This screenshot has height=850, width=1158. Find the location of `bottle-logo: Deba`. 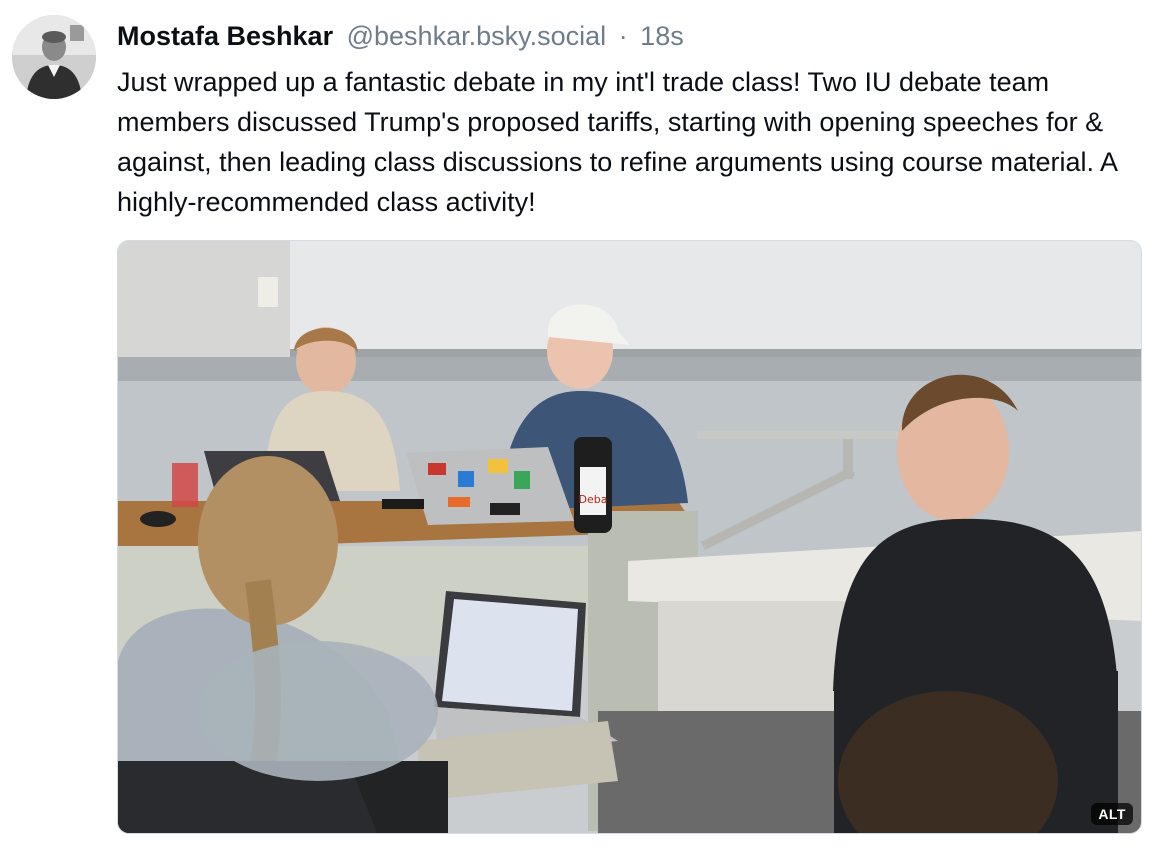

bottle-logo: Deba is located at coordinates (593, 499).